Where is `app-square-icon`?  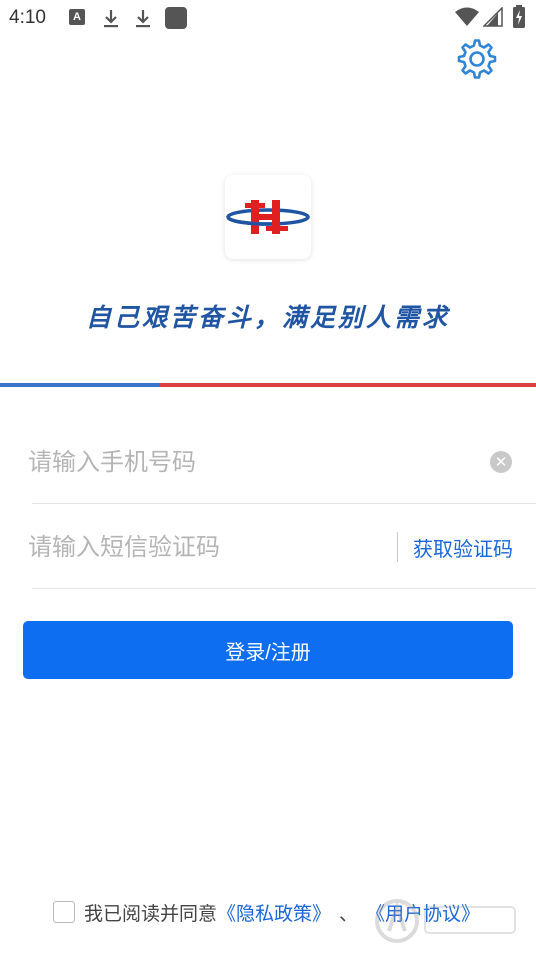 app-square-icon is located at coordinates (176, 18).